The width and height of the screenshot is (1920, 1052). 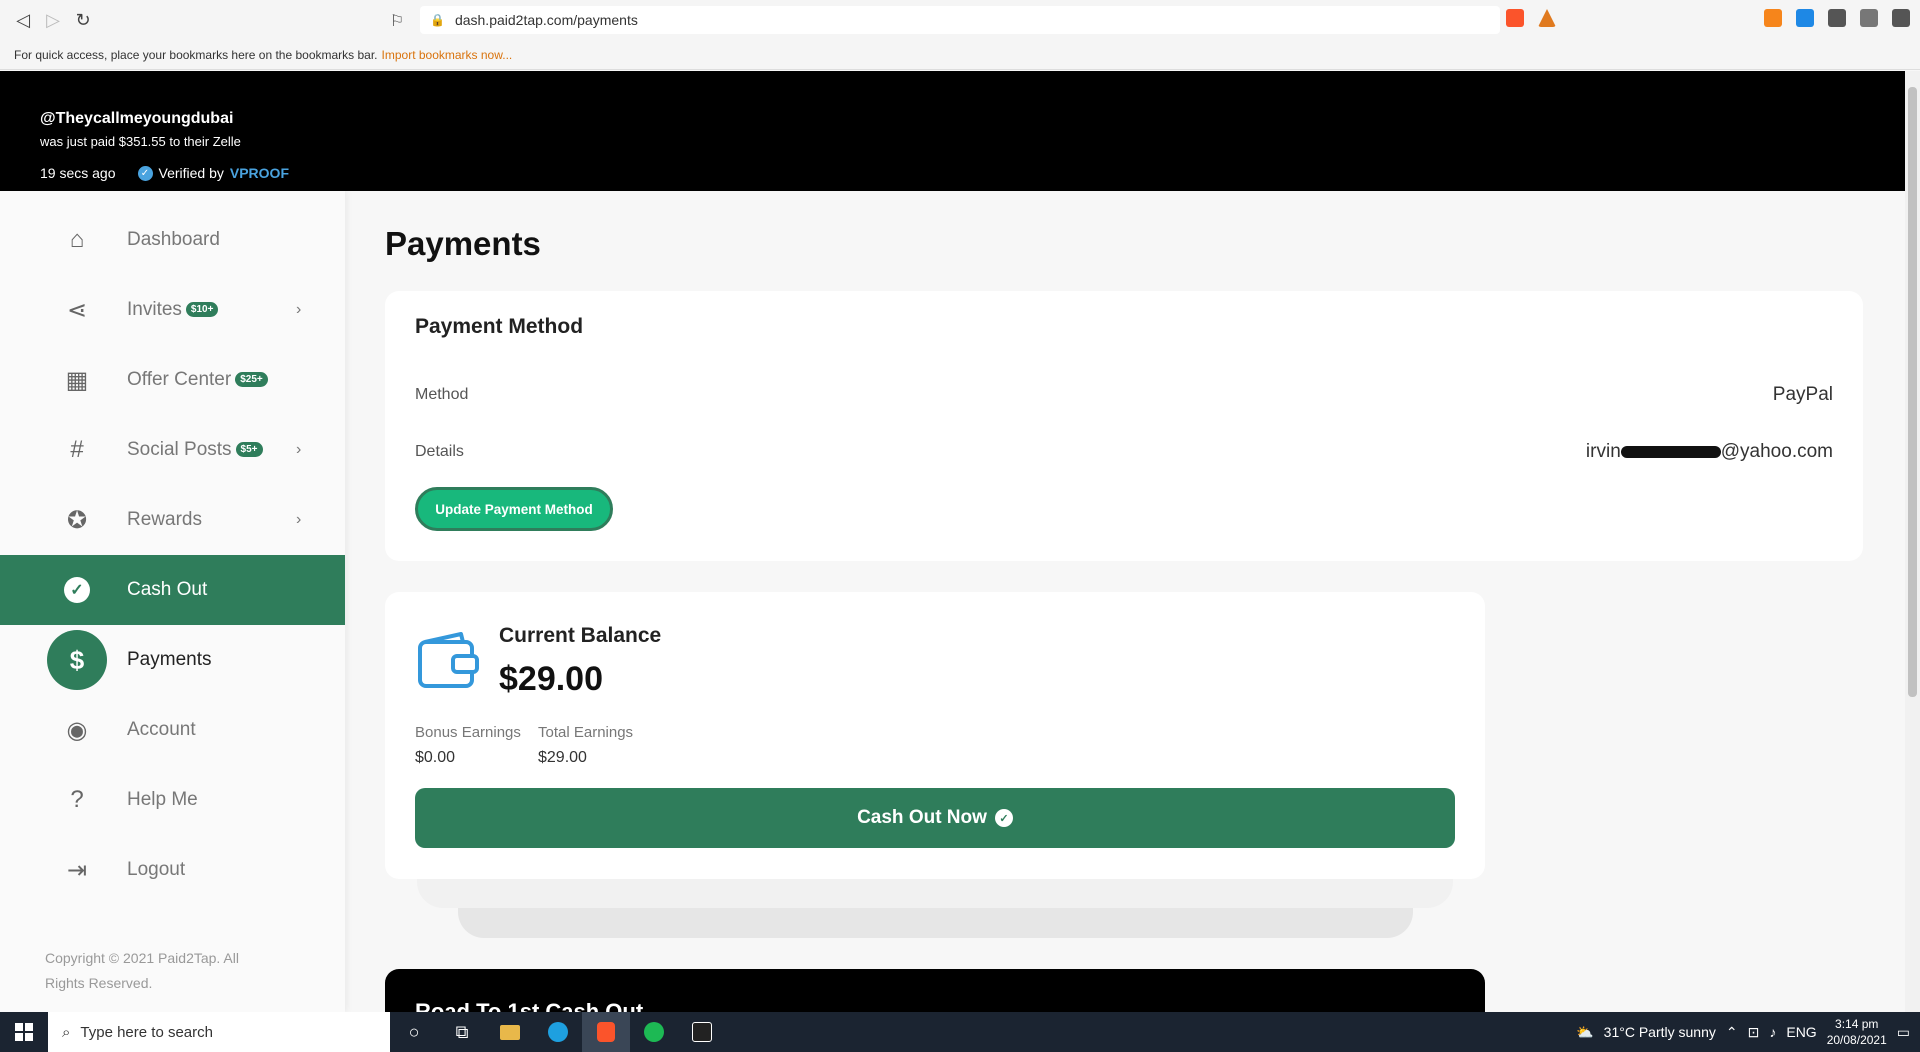 What do you see at coordinates (510, 1032) in the screenshot?
I see `file-explorer-icon` at bounding box center [510, 1032].